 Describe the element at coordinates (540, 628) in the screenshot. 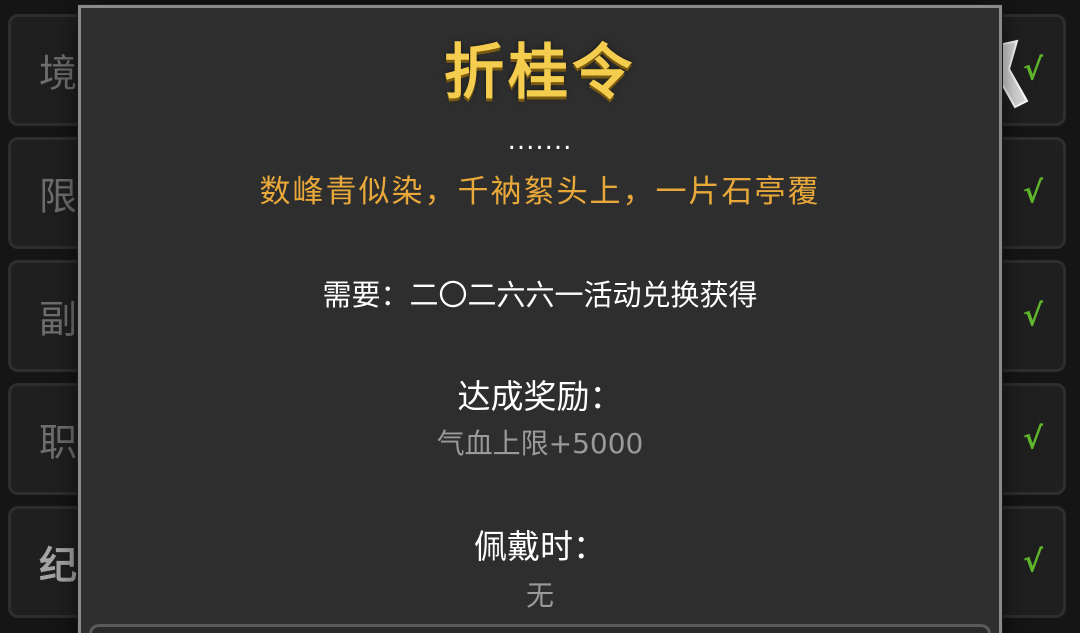

I see `modal-bottom-panel` at that location.